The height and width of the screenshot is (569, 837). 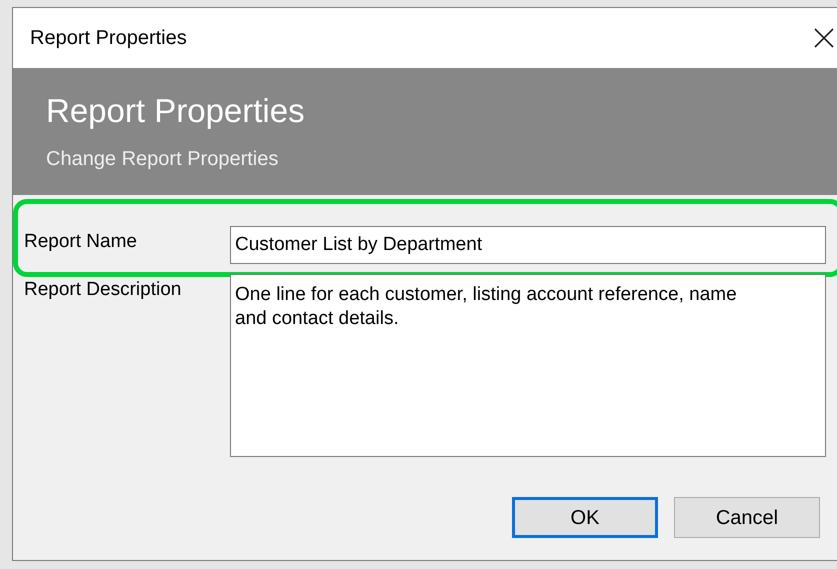 I want to click on field-label: Report Name, so click(x=80, y=242).